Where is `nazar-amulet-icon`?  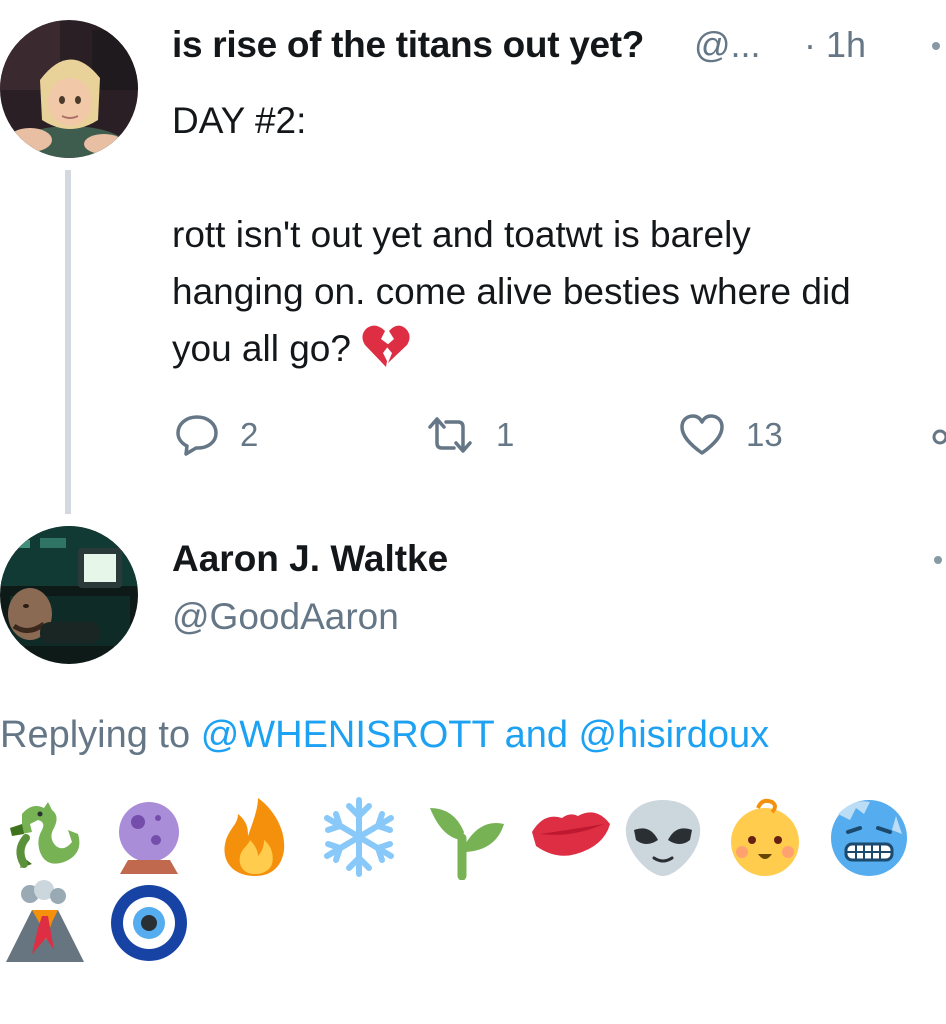
nazar-amulet-icon is located at coordinates (149, 923).